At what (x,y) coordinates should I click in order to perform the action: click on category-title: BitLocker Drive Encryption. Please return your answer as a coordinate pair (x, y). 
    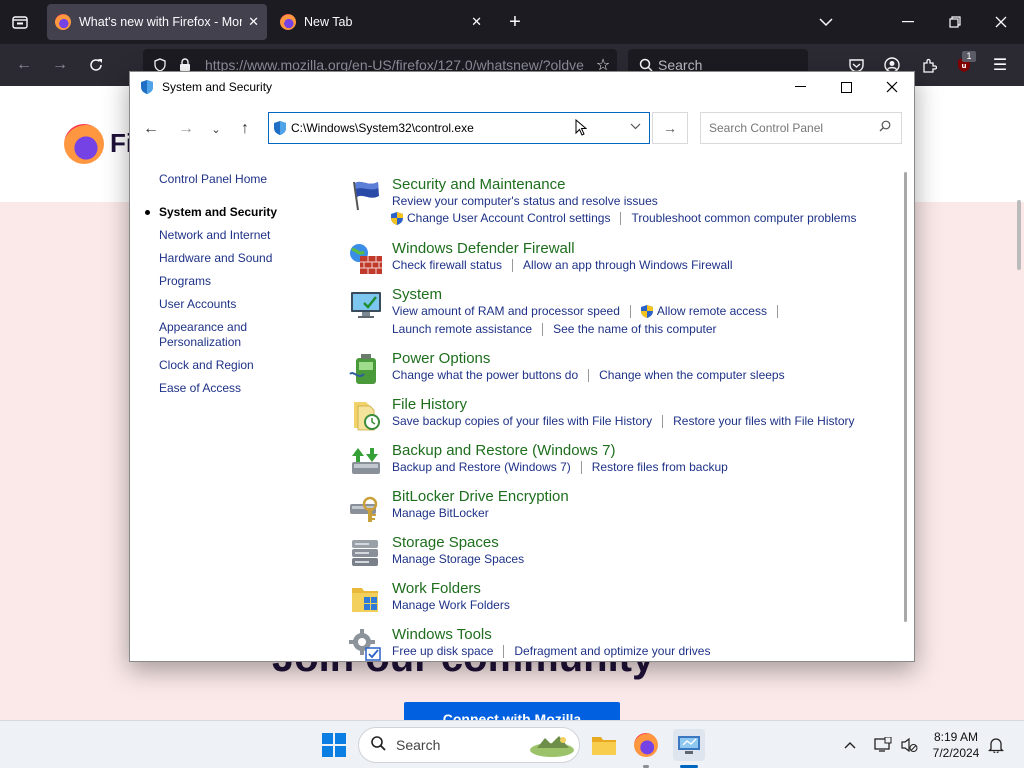
    Looking at the image, I should click on (480, 496).